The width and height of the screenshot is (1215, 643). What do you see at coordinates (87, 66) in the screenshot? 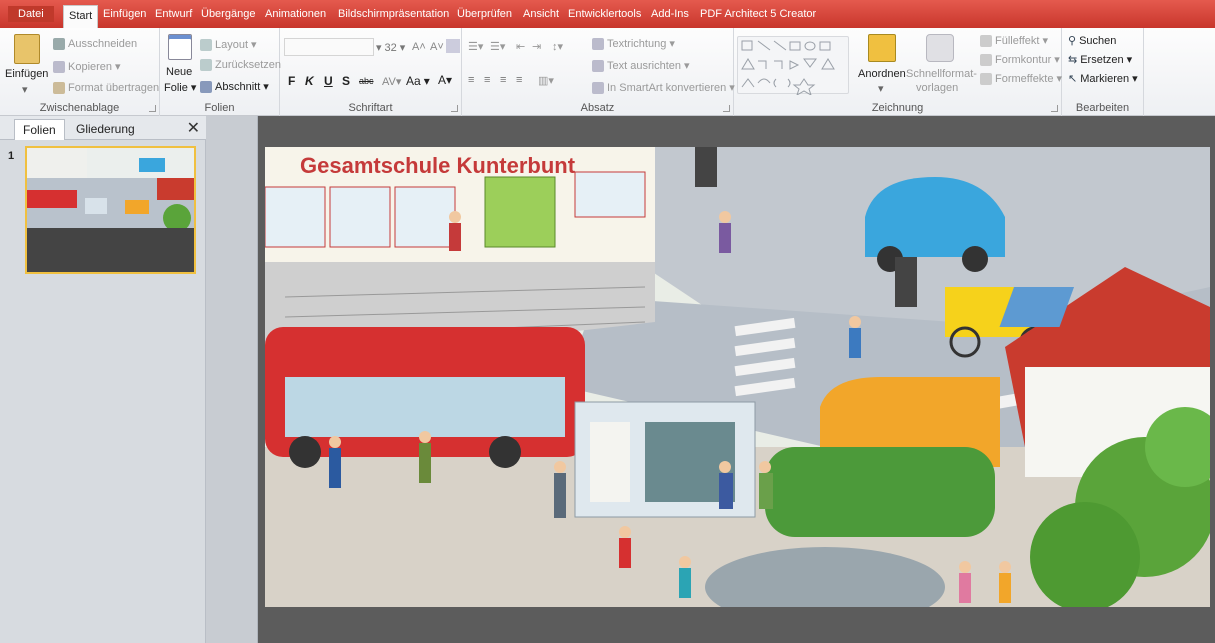
I see `copy-button: Kopieren ▾` at bounding box center [87, 66].